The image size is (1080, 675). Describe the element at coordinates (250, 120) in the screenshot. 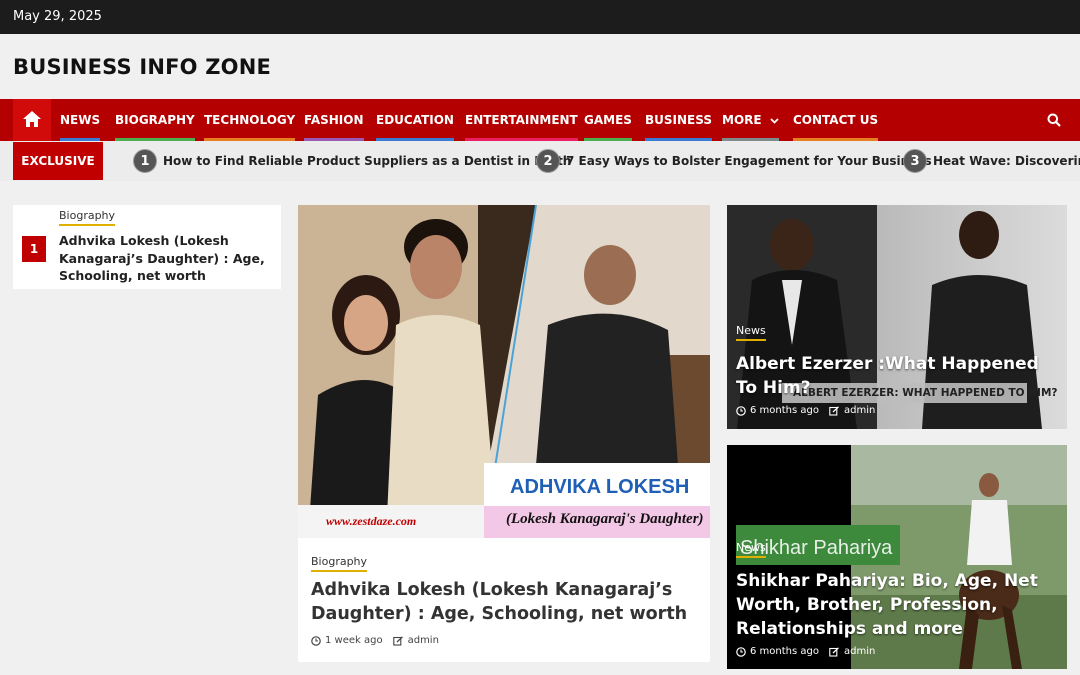

I see `nav-item-technology: TECHNOLOGY` at that location.